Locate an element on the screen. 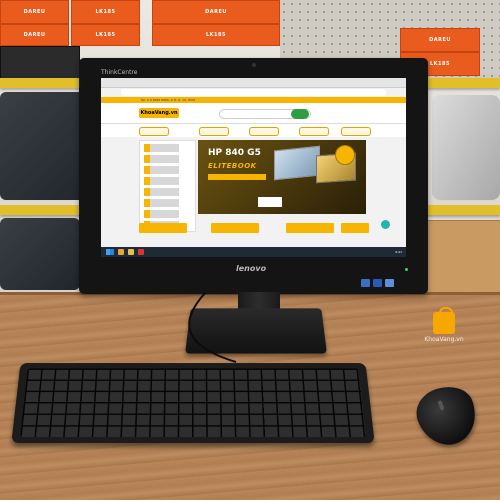  store-watermark: KhoaVang.vn is located at coordinates (444, 325).